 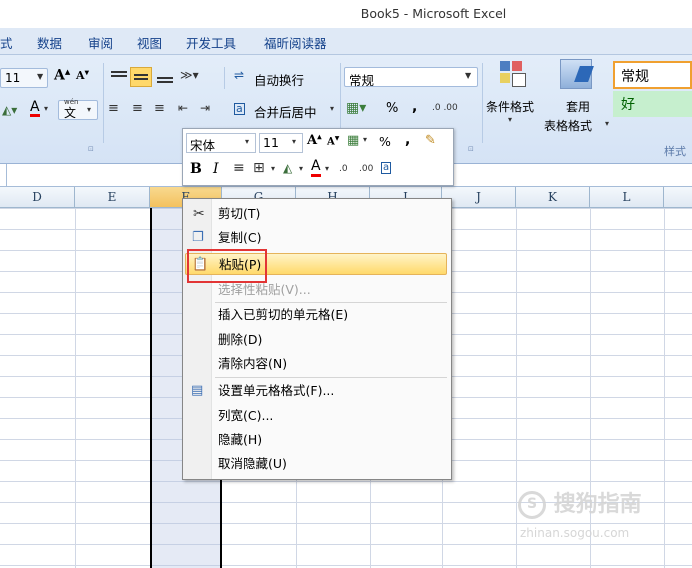 I want to click on align-left-icon: ≡, so click(x=113, y=108).